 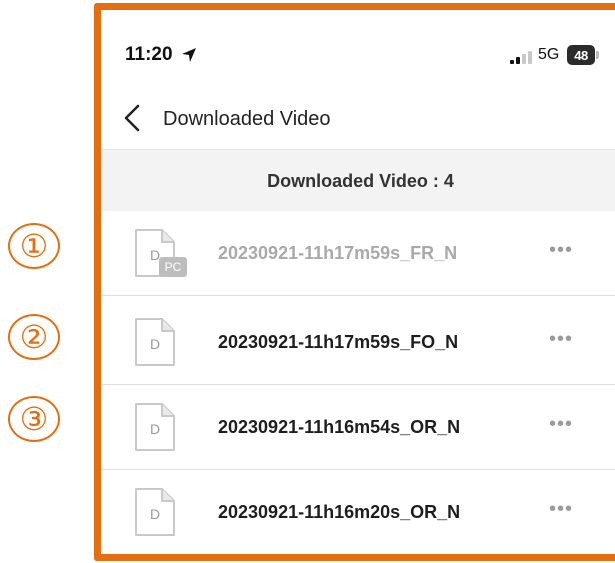 What do you see at coordinates (338, 253) in the screenshot?
I see `file-name: 20230921-11h17m59s_FR_N` at bounding box center [338, 253].